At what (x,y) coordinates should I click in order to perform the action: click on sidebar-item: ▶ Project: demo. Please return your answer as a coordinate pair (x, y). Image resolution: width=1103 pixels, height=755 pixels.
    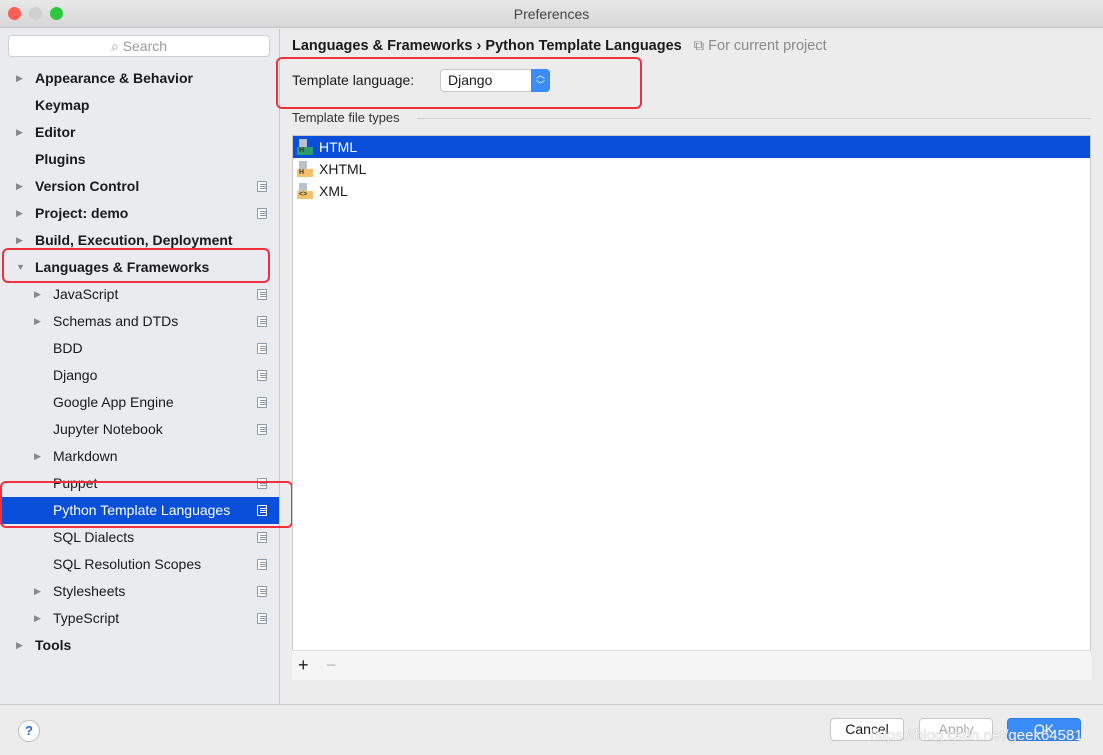
    Looking at the image, I should click on (139, 213).